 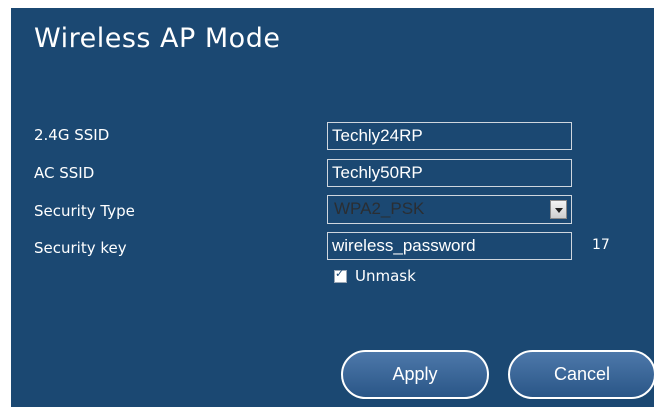 I want to click on ac-ssid-input, so click(x=449, y=173).